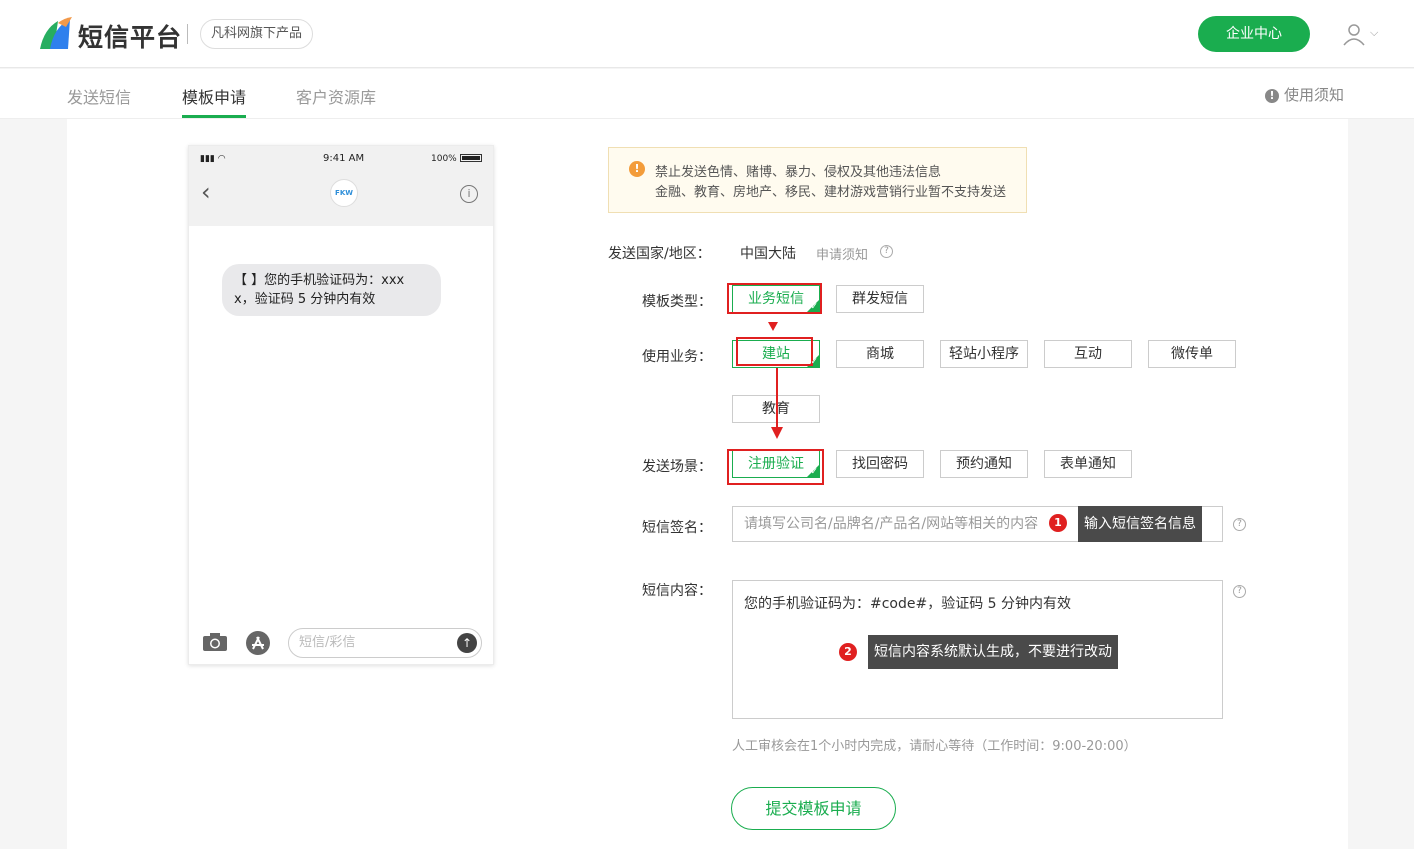 This screenshot has width=1414, height=849. Describe the element at coordinates (327, 642) in the screenshot. I see `phone-input-placeholder: 短信/彩信` at that location.